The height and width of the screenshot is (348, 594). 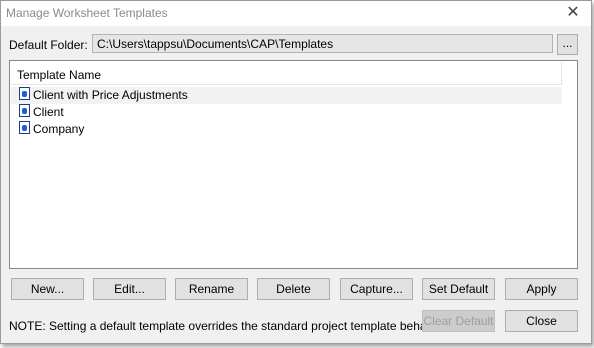 I want to click on default-folder-field: C:\Users\tappsu\Documents\CAP\Templates, so click(x=322, y=43).